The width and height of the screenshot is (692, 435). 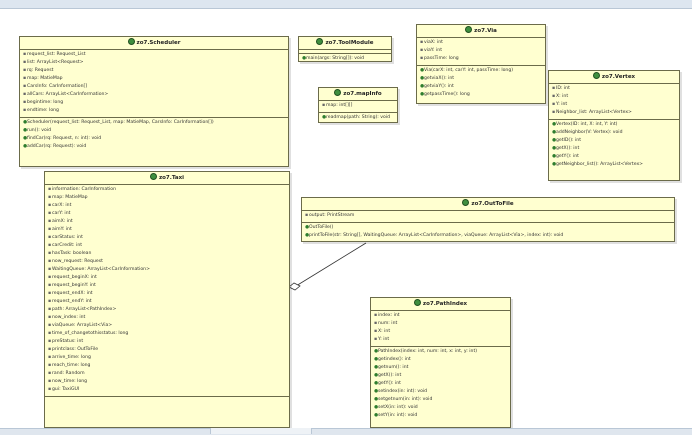 What do you see at coordinates (488, 228) in the screenshot?
I see `method-row: ●OutToFile()` at bounding box center [488, 228].